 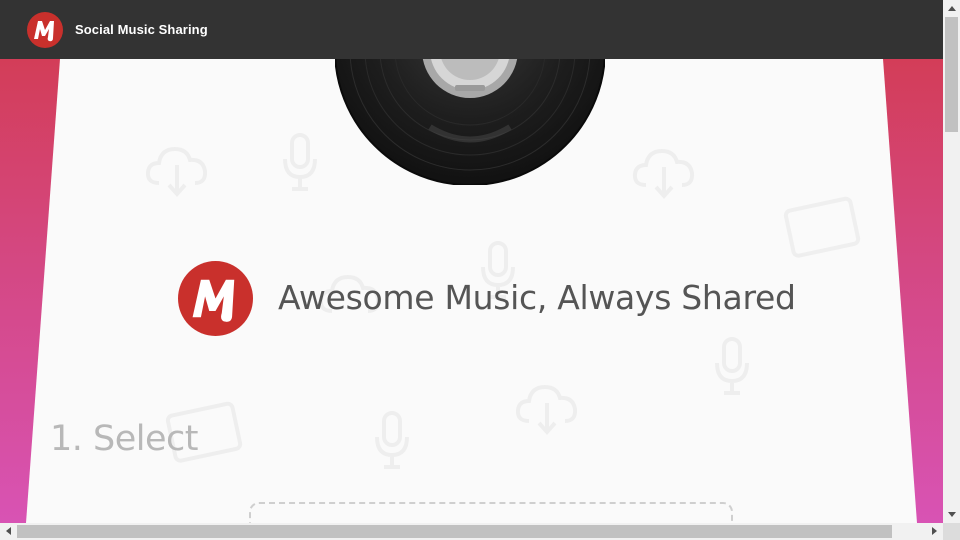 What do you see at coordinates (454, 531) in the screenshot?
I see `horizontal-scrollbar-thumb` at bounding box center [454, 531].